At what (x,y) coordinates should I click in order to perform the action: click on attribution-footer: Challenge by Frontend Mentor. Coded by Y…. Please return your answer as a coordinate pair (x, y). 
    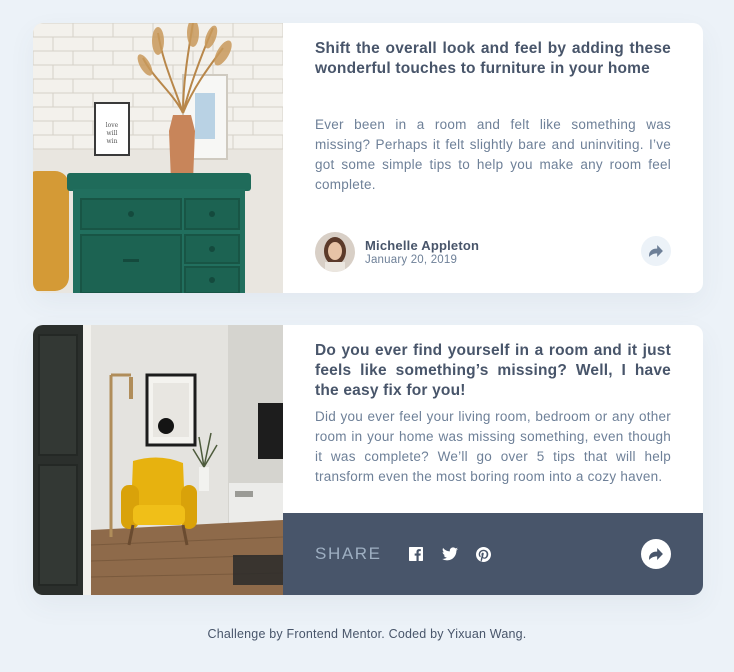
    Looking at the image, I should click on (367, 634).